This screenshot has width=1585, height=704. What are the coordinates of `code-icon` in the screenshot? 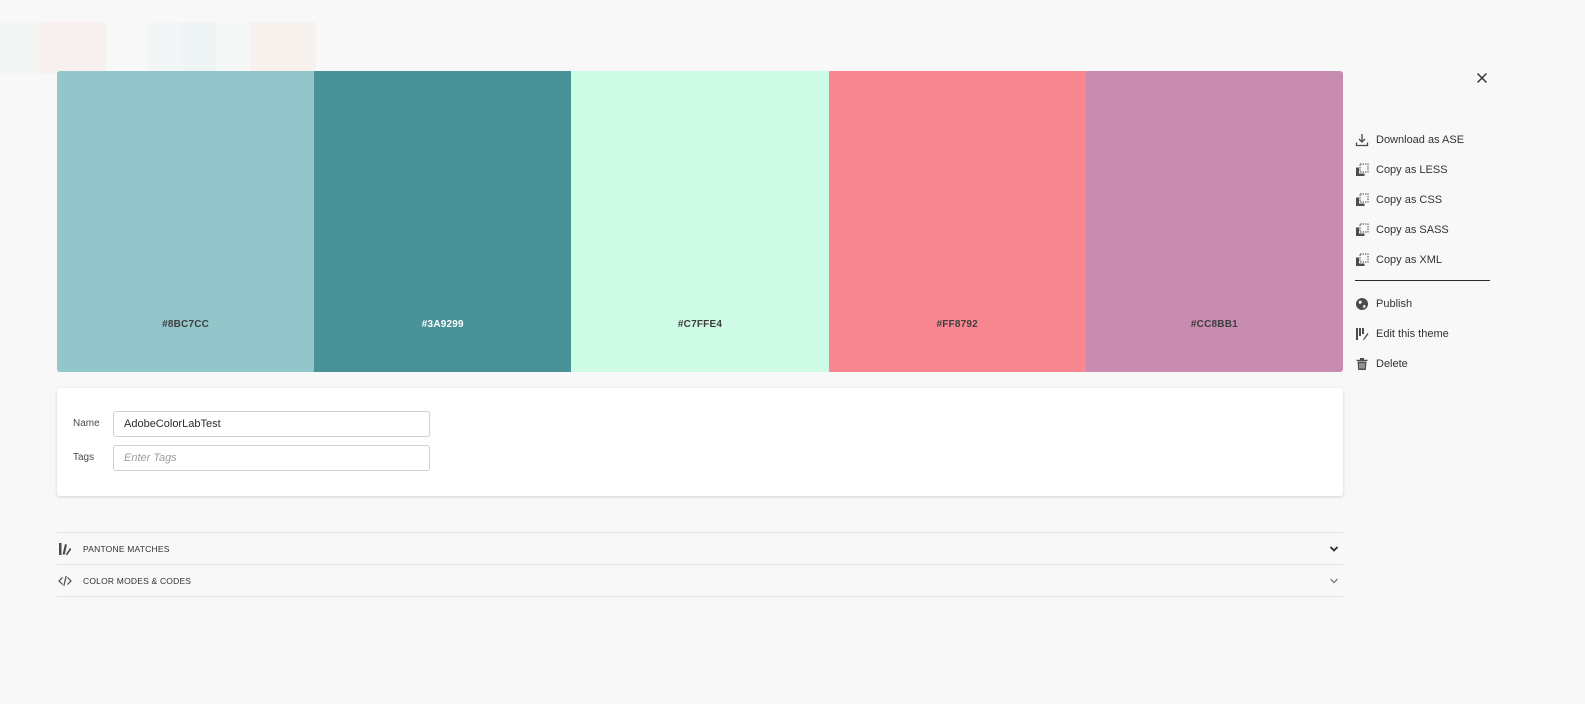 It's located at (65, 581).